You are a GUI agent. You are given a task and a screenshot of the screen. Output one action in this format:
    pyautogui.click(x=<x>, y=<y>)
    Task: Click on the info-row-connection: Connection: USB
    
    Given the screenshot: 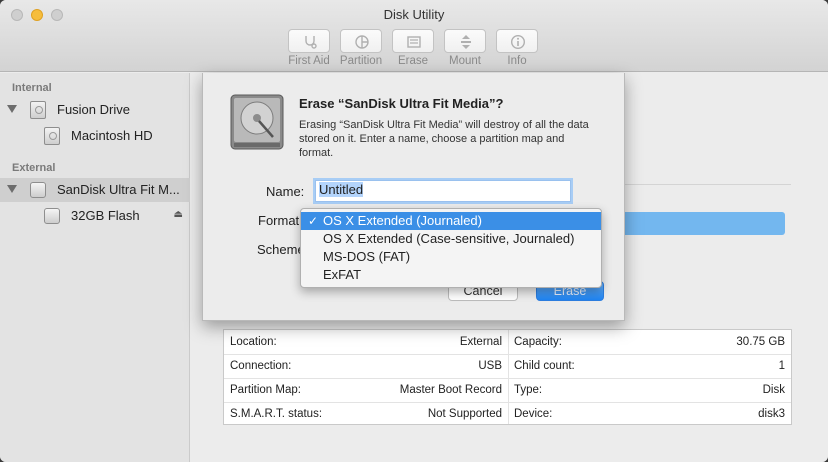 What is the action you would take?
    pyautogui.click(x=366, y=366)
    